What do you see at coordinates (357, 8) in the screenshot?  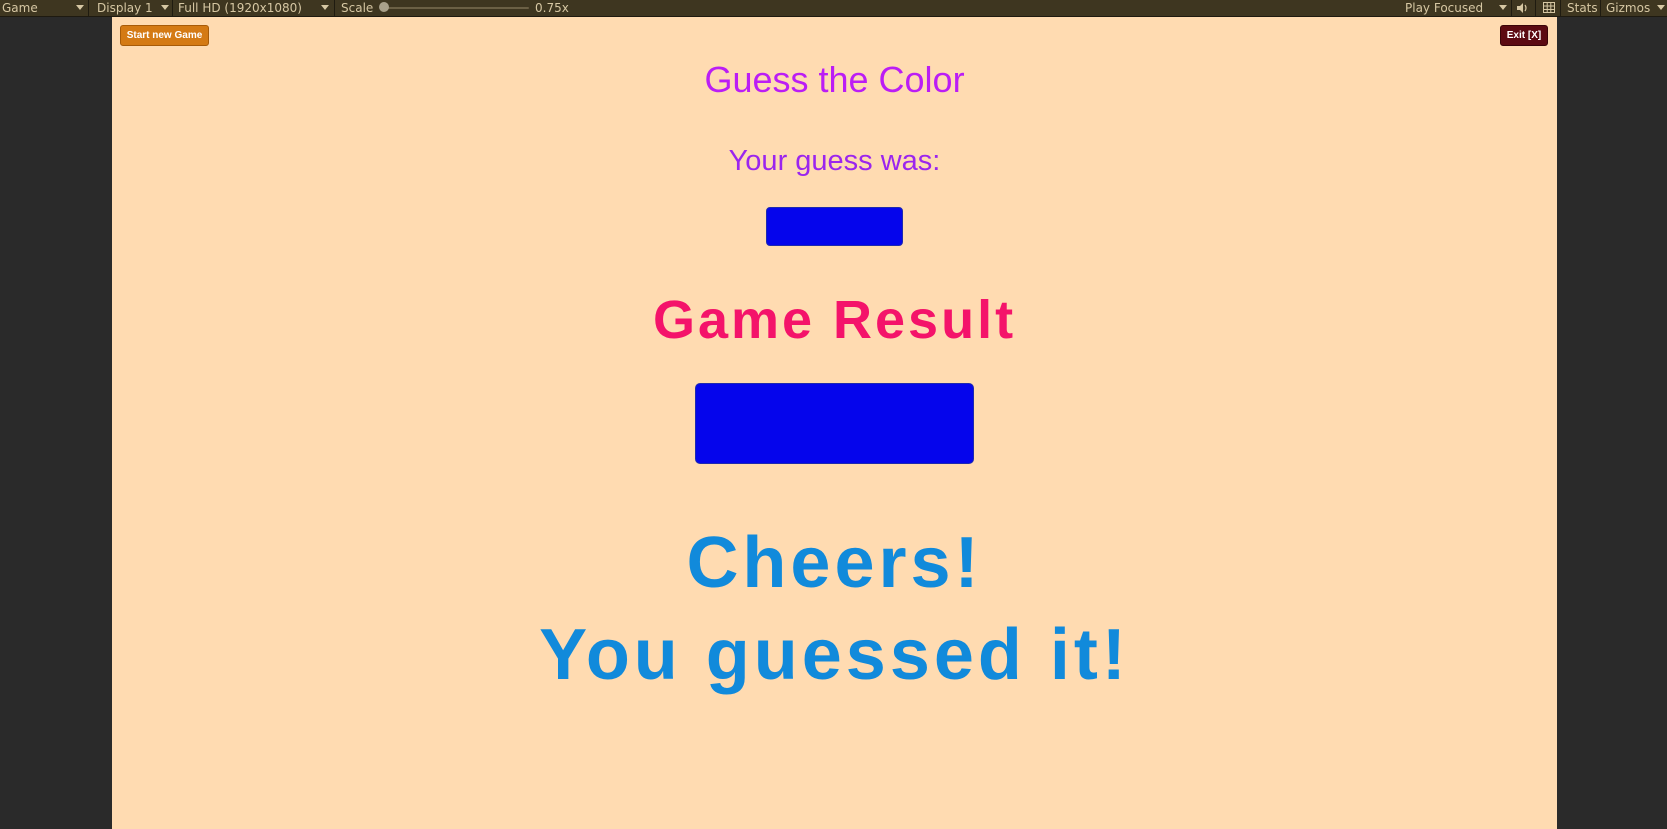 I see `scale-label: Scale` at bounding box center [357, 8].